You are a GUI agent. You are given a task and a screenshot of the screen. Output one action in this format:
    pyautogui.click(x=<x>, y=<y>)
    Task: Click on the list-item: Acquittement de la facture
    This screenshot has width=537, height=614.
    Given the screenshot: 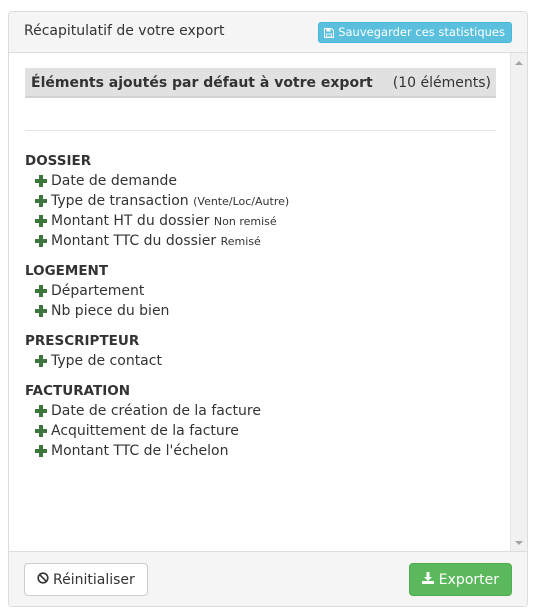 What is the action you would take?
    pyautogui.click(x=260, y=431)
    